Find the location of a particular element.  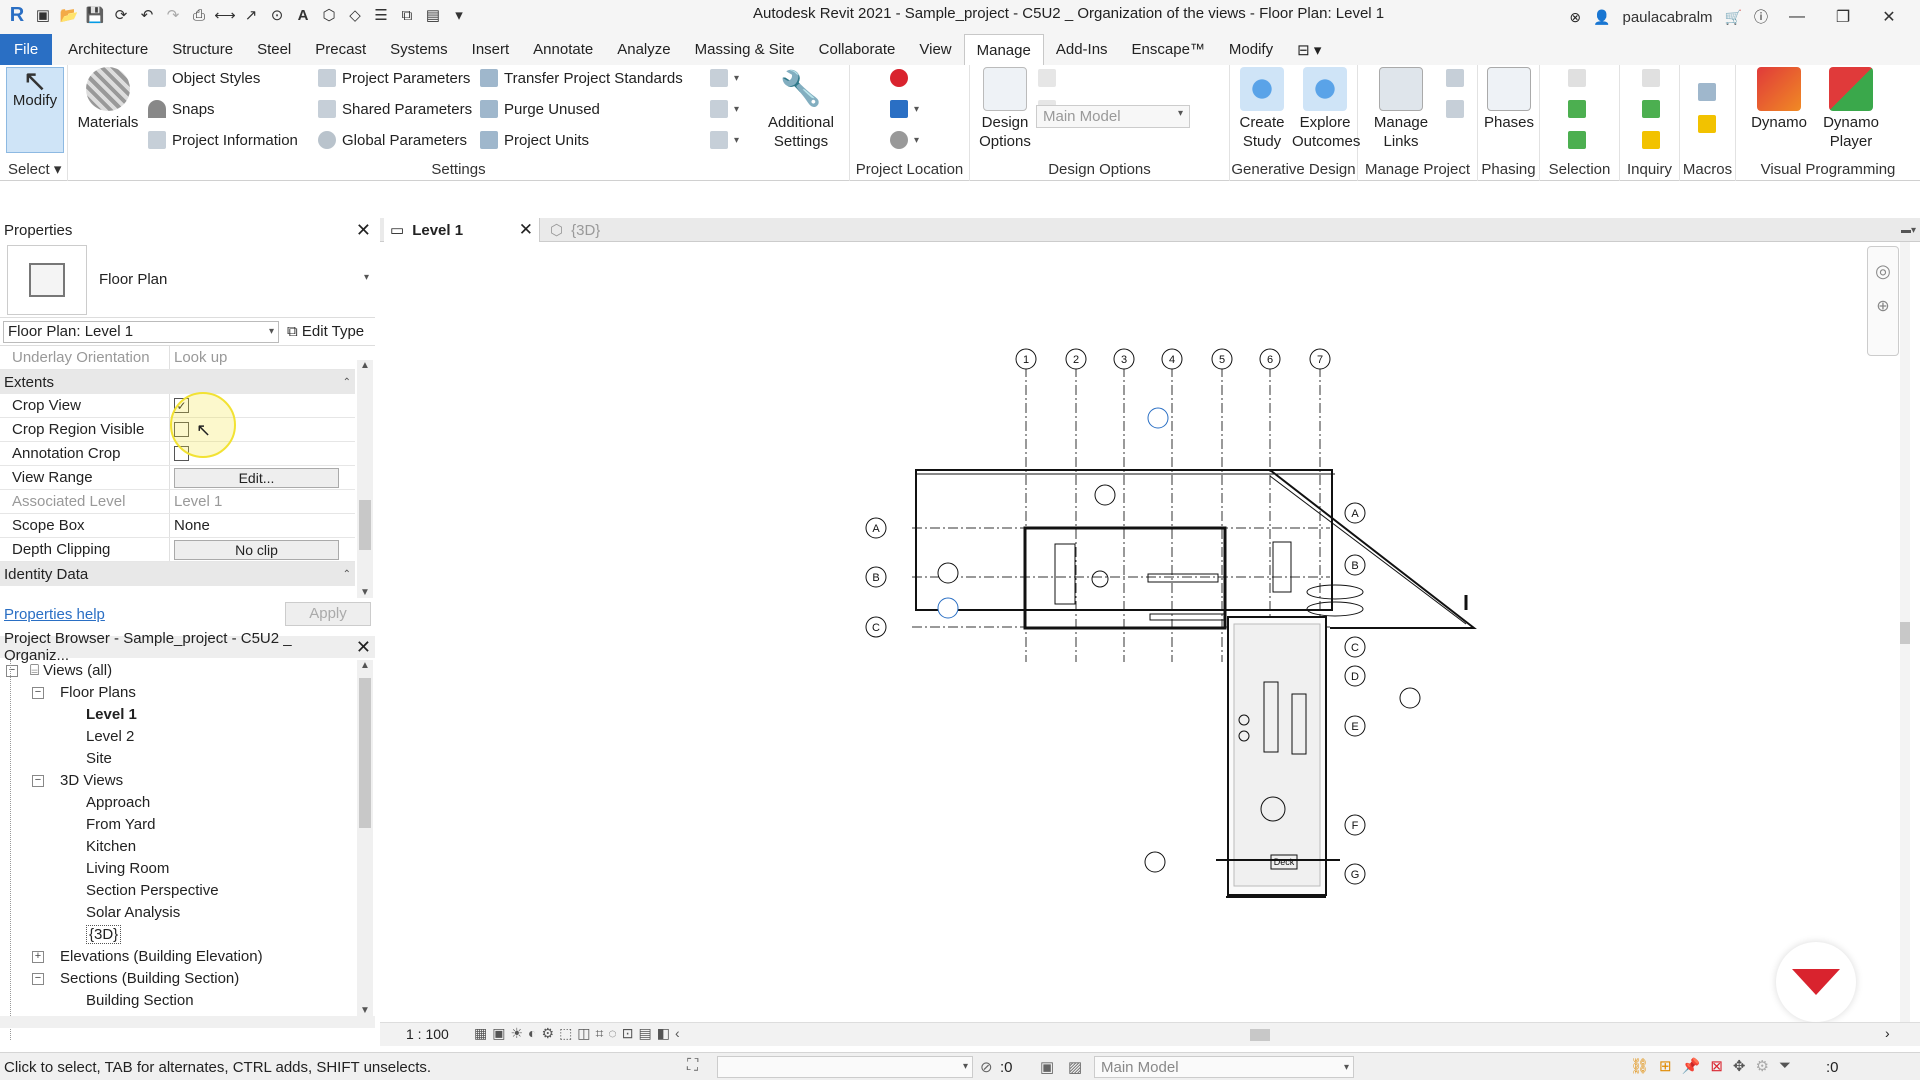

dynamo-button: Dynamo is located at coordinates (1779, 99).